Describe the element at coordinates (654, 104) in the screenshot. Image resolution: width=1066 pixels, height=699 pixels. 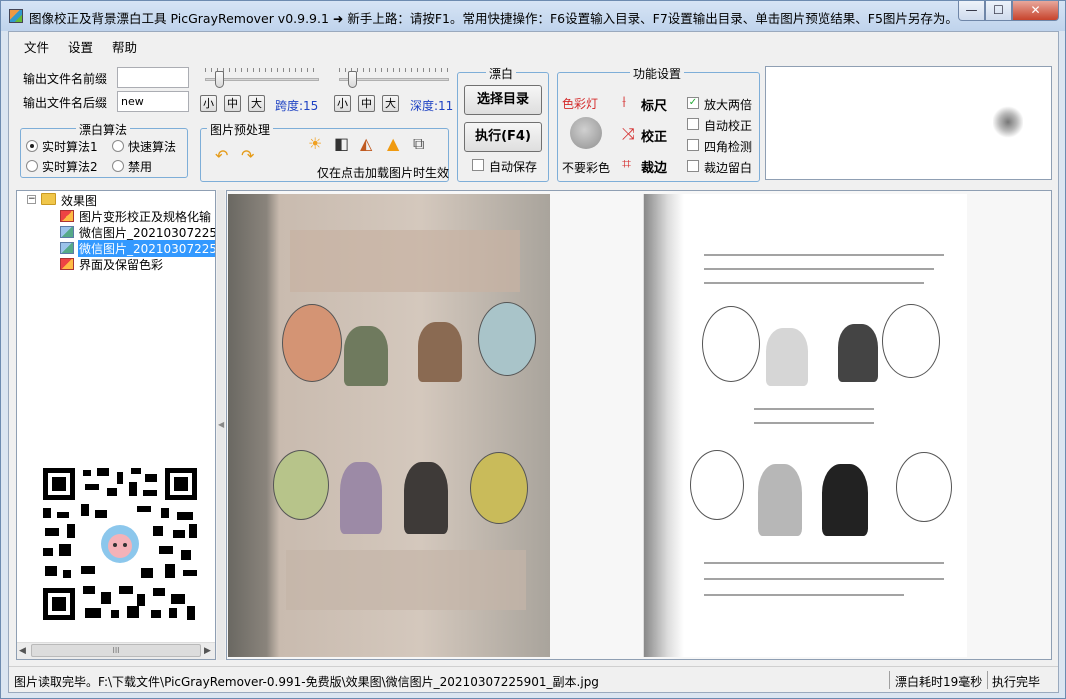
I see `ruler-button: 标尺` at that location.